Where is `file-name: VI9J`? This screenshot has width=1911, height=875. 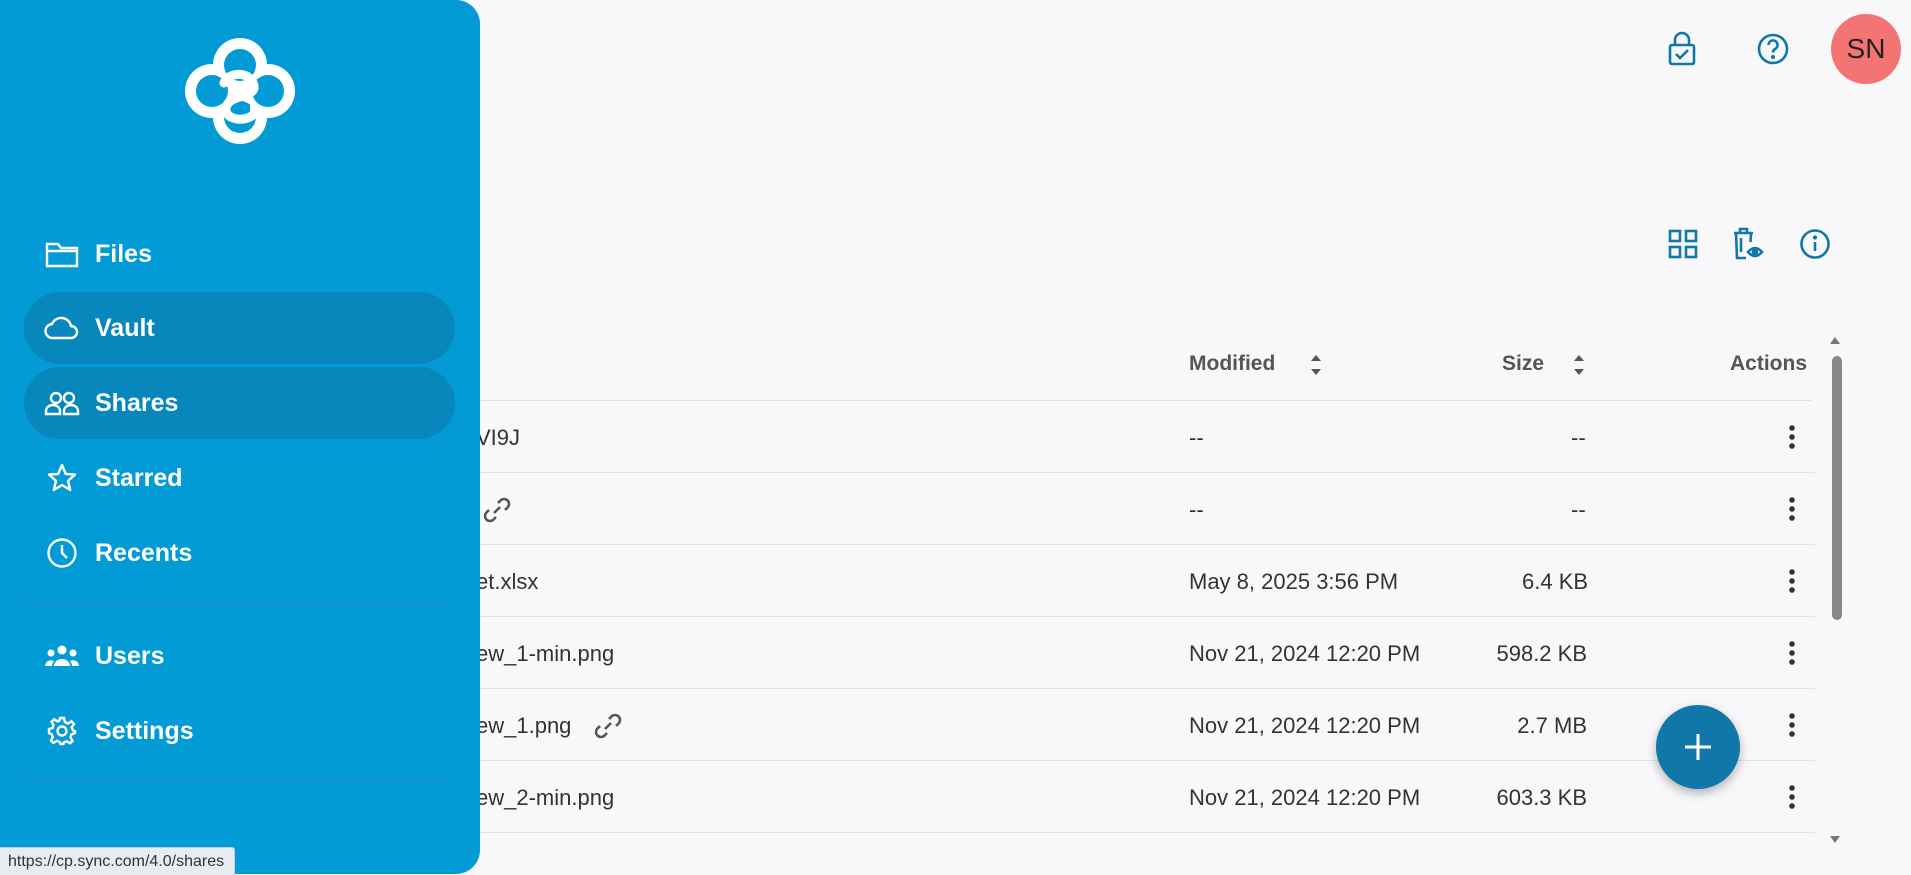
file-name: VI9J is located at coordinates (498, 438).